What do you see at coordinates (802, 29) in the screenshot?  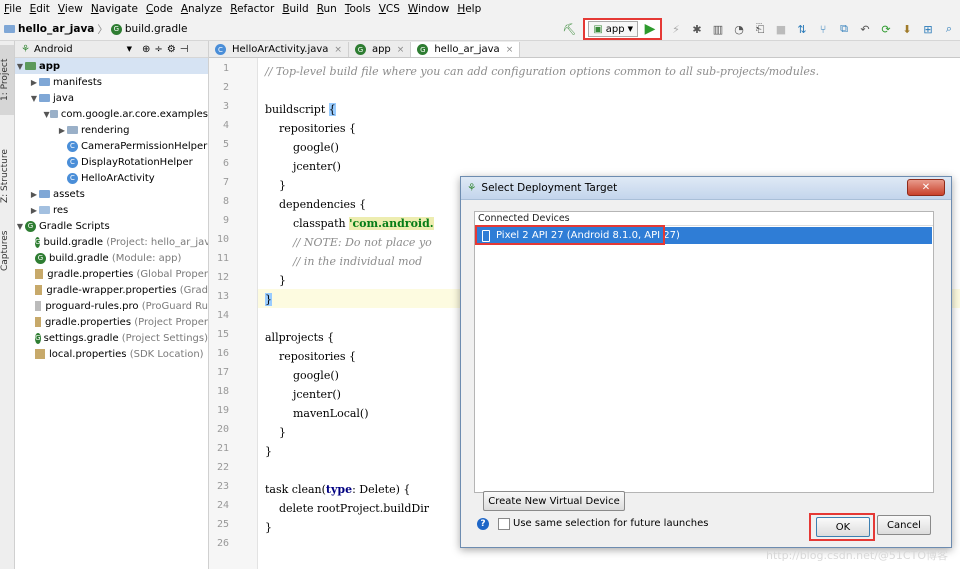 I see `sync-icon: ⇅` at bounding box center [802, 29].